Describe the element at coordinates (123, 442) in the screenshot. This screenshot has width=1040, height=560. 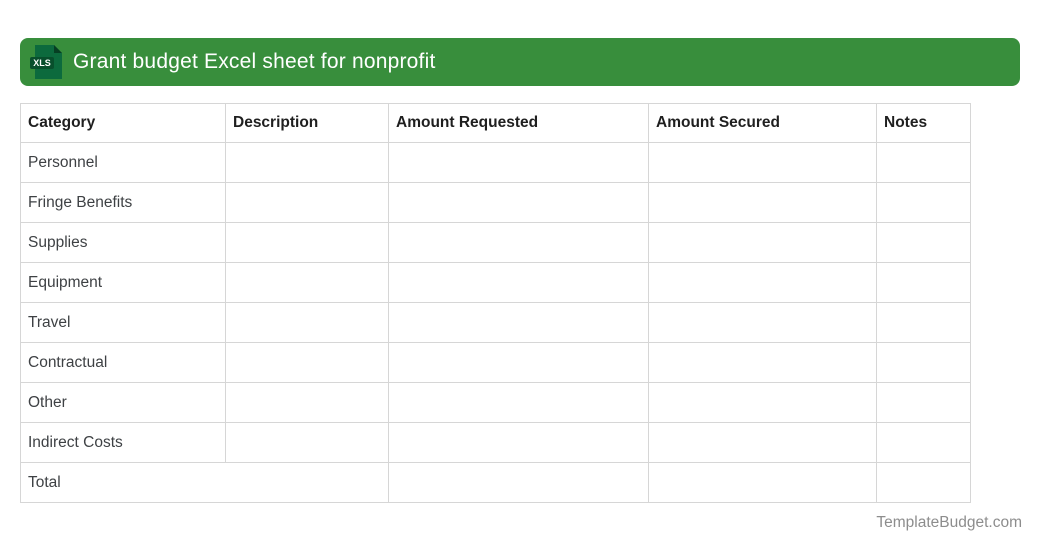
I see `category-cell: Indirect Costs` at that location.